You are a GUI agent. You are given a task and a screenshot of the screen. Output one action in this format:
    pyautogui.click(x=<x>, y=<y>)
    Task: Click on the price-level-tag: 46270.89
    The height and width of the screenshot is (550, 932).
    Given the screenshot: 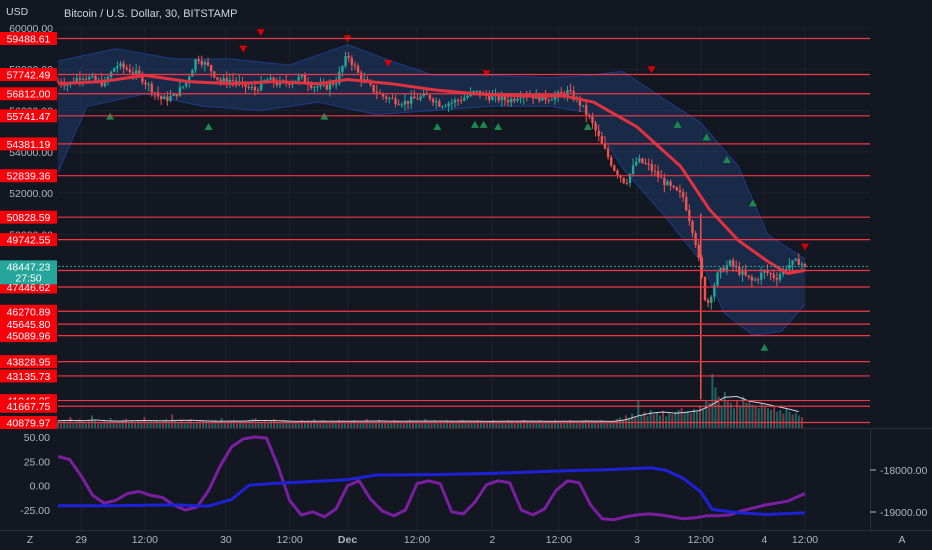 What is the action you would take?
    pyautogui.click(x=28, y=311)
    